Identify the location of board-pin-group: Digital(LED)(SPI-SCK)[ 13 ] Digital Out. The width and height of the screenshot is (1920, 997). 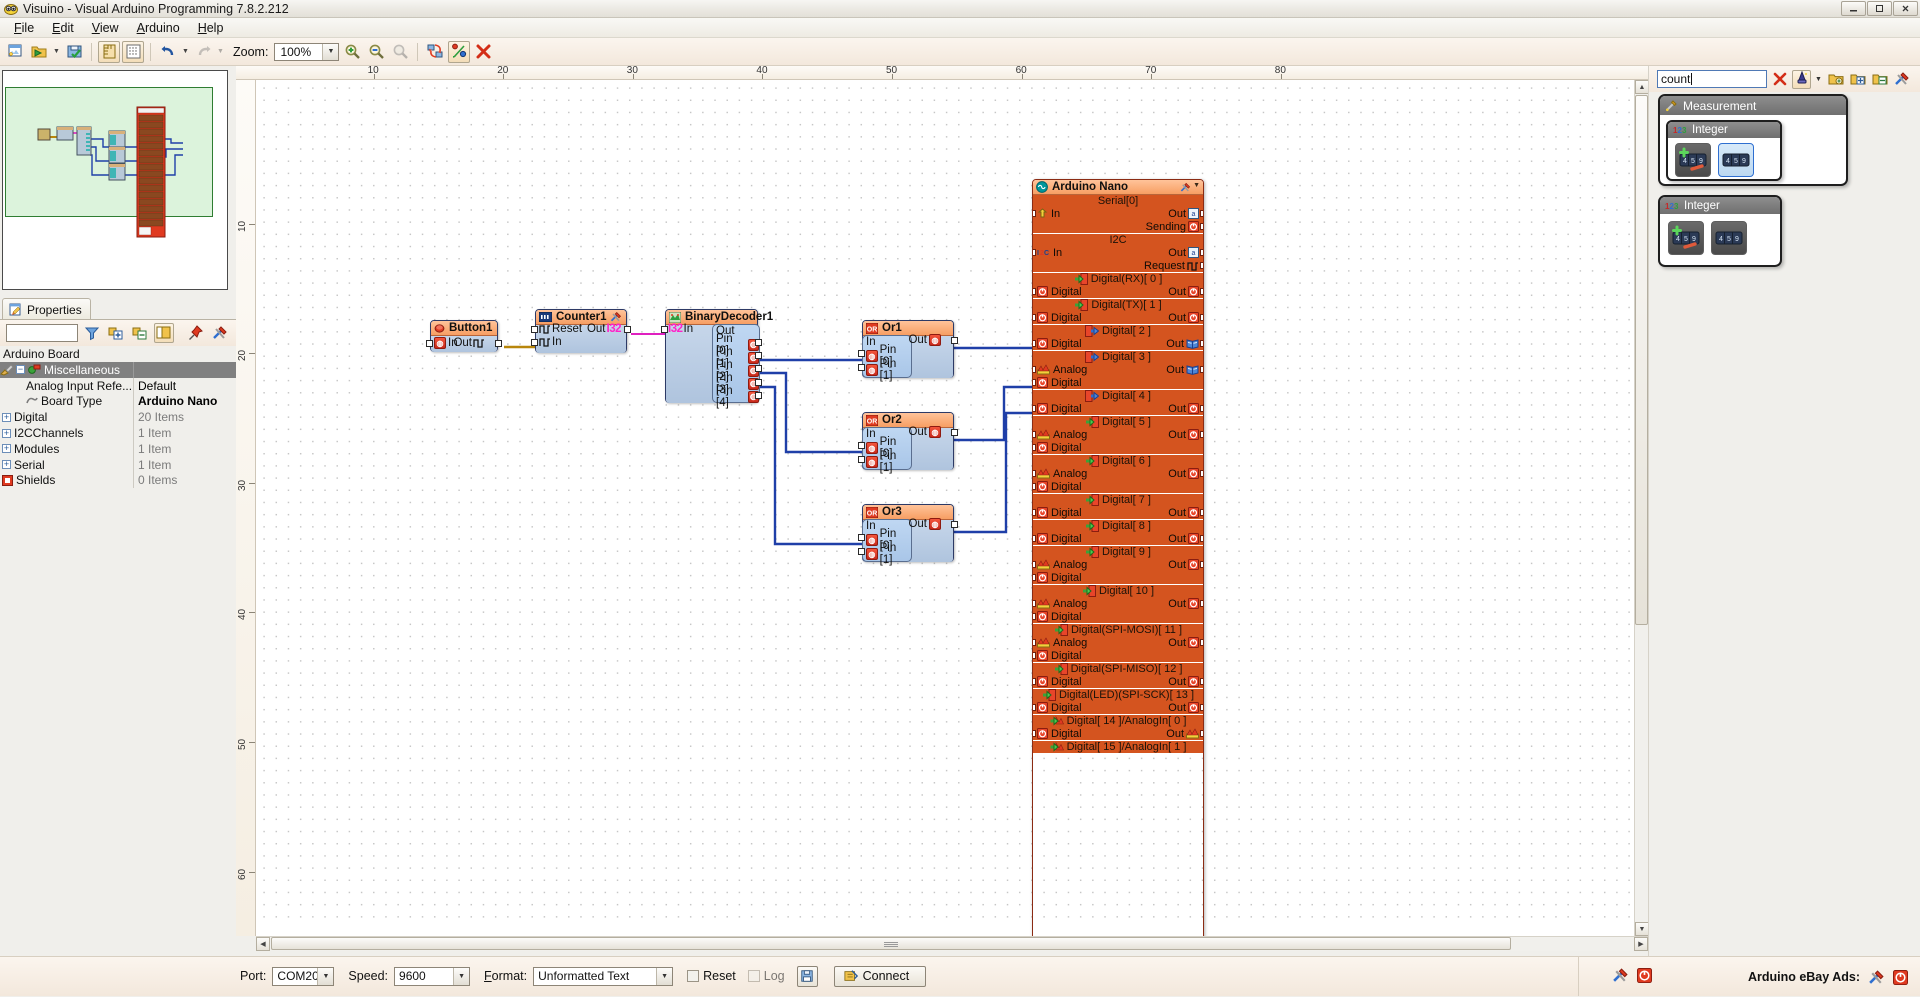
(1118, 702).